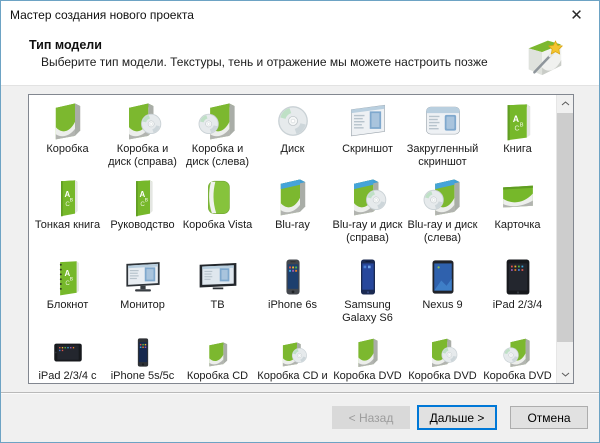  I want to click on model-item-label: Диск, so click(292, 149).